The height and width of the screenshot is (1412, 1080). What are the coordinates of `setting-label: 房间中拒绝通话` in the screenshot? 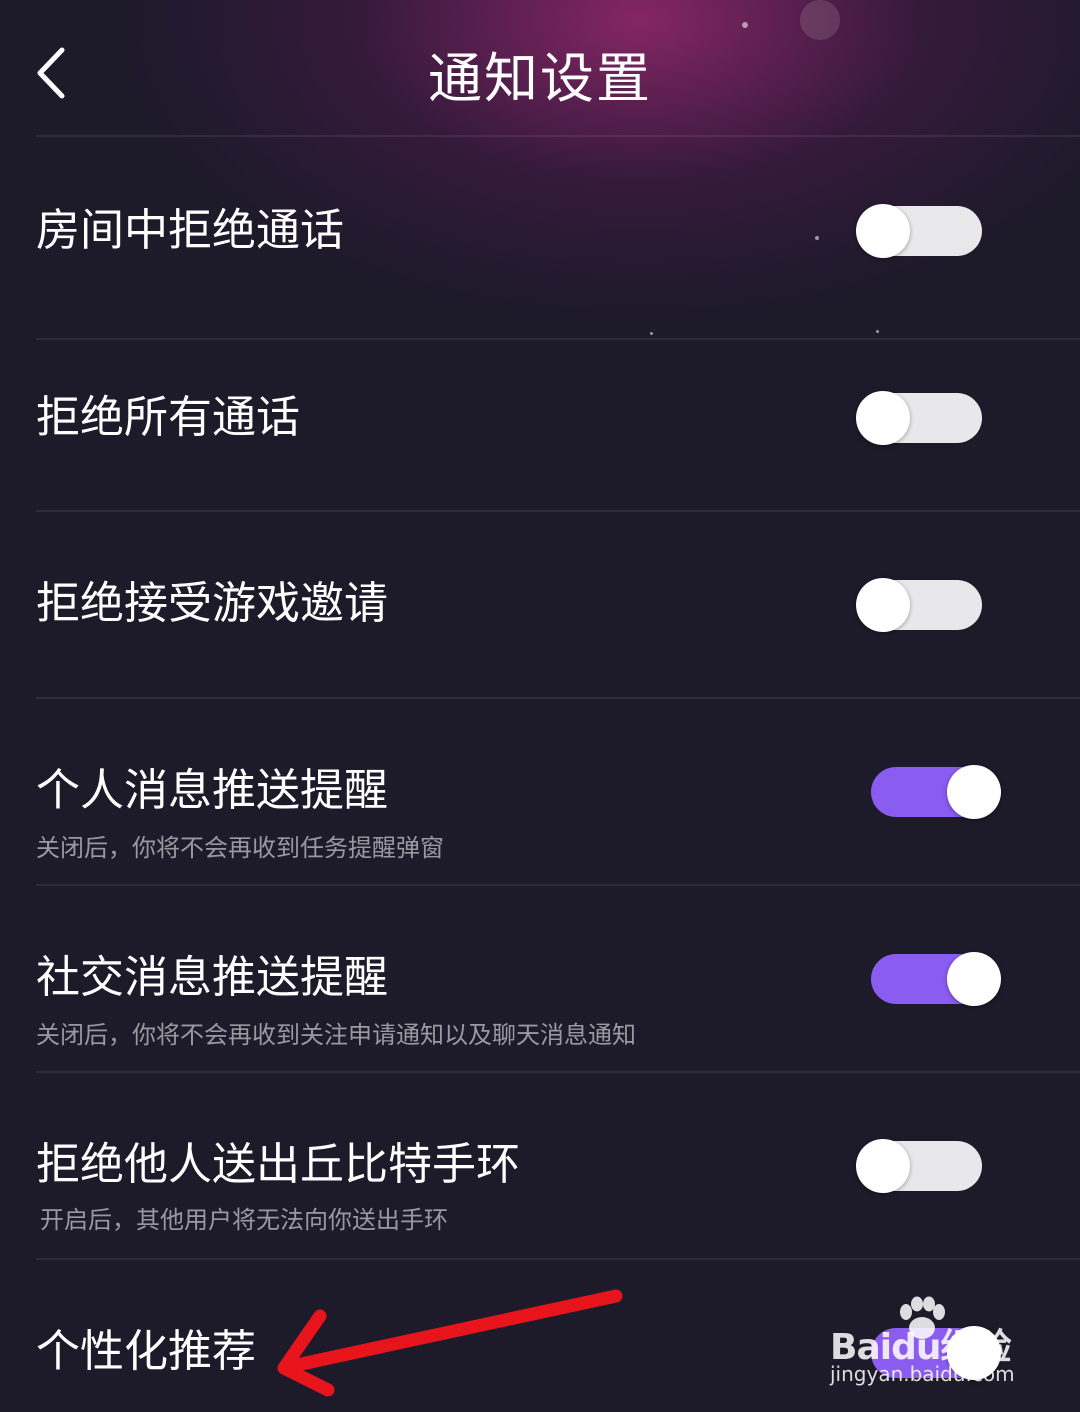 It's located at (190, 230).